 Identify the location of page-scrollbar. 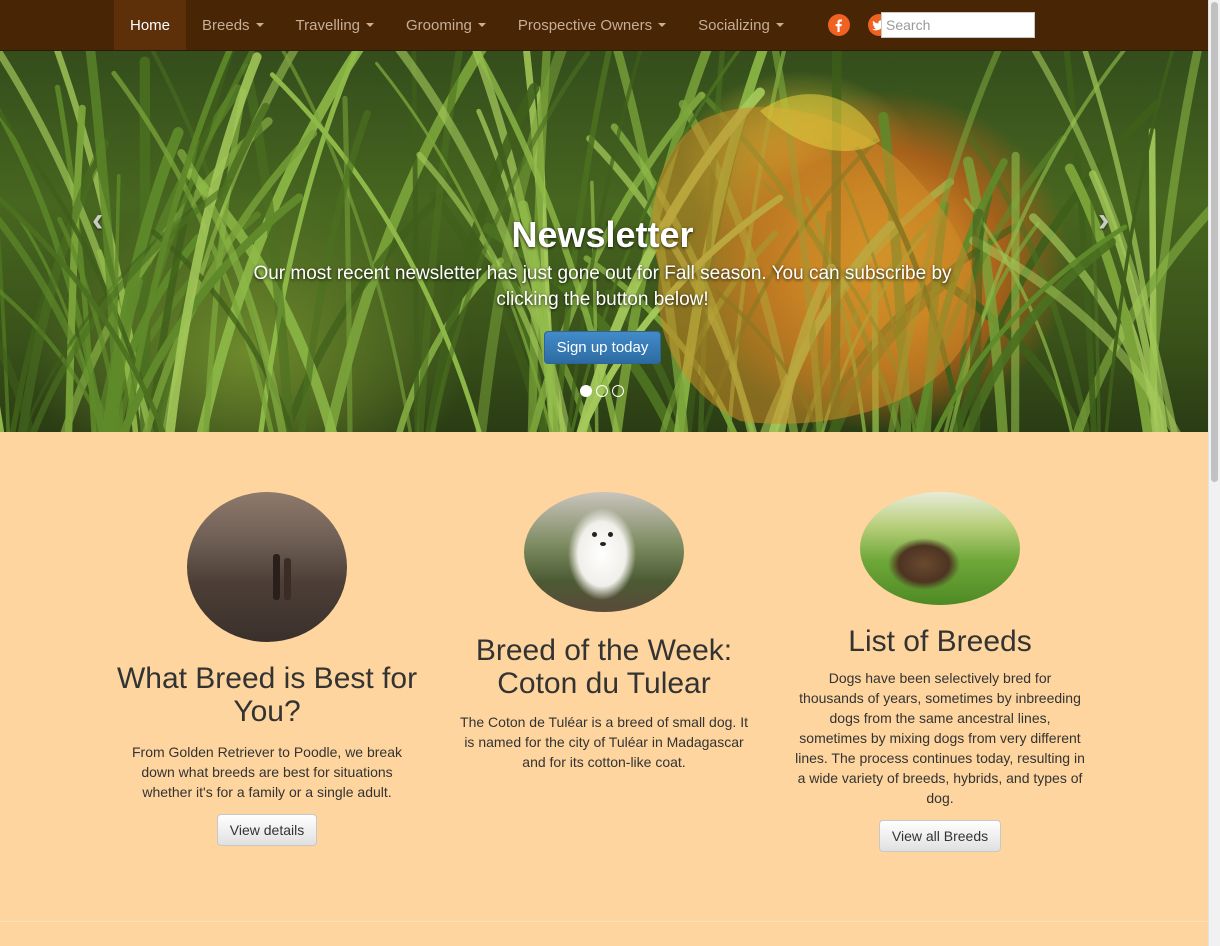
(1214, 473).